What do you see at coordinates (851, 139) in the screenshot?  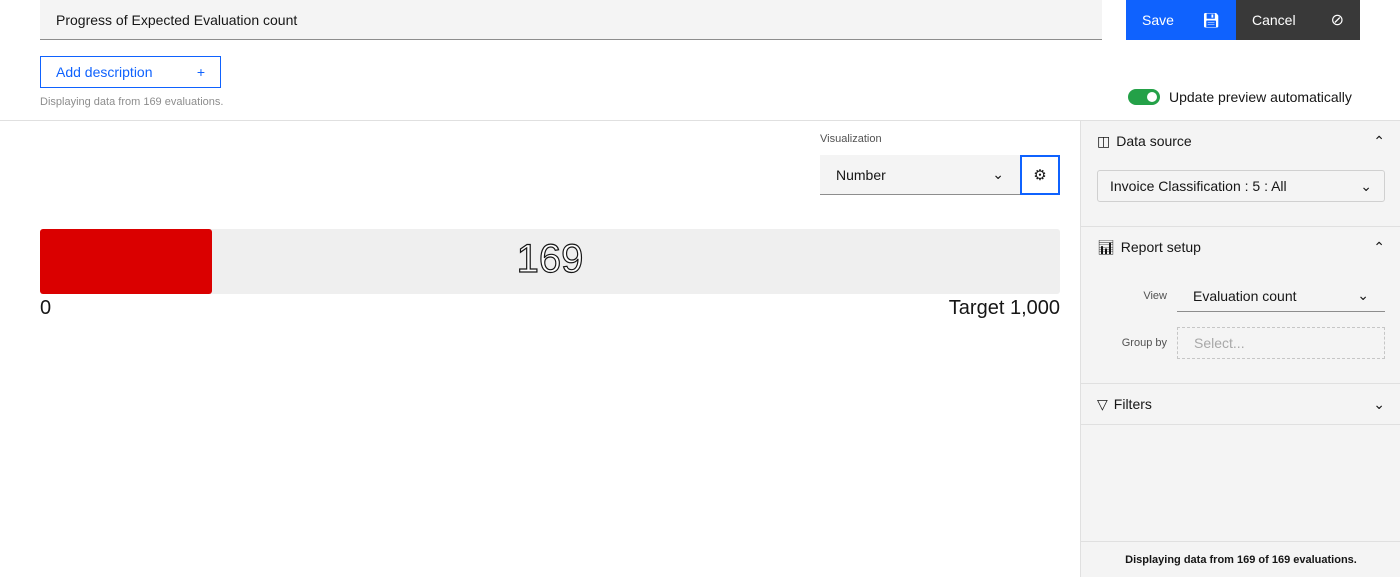 I see `visualization-label: Visualization` at bounding box center [851, 139].